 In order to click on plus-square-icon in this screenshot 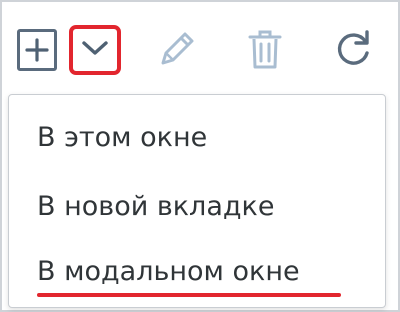, I will do `click(37, 50)`.